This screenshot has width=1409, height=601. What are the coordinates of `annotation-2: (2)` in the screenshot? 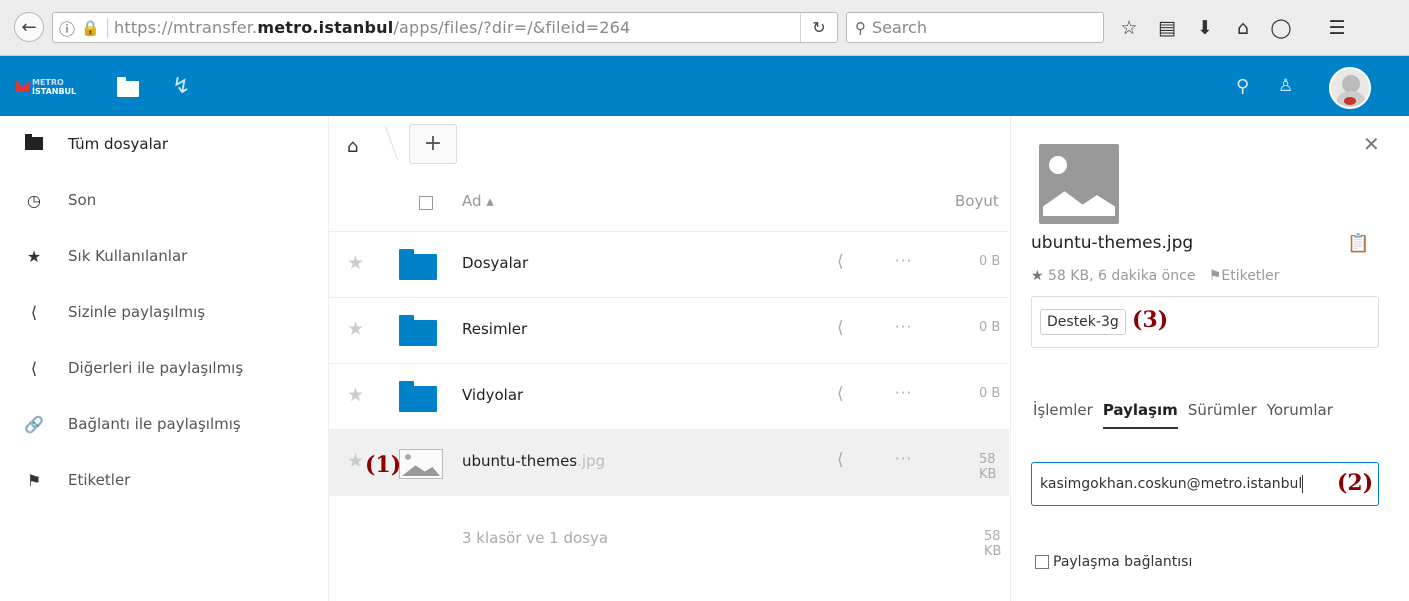 It's located at (1355, 483).